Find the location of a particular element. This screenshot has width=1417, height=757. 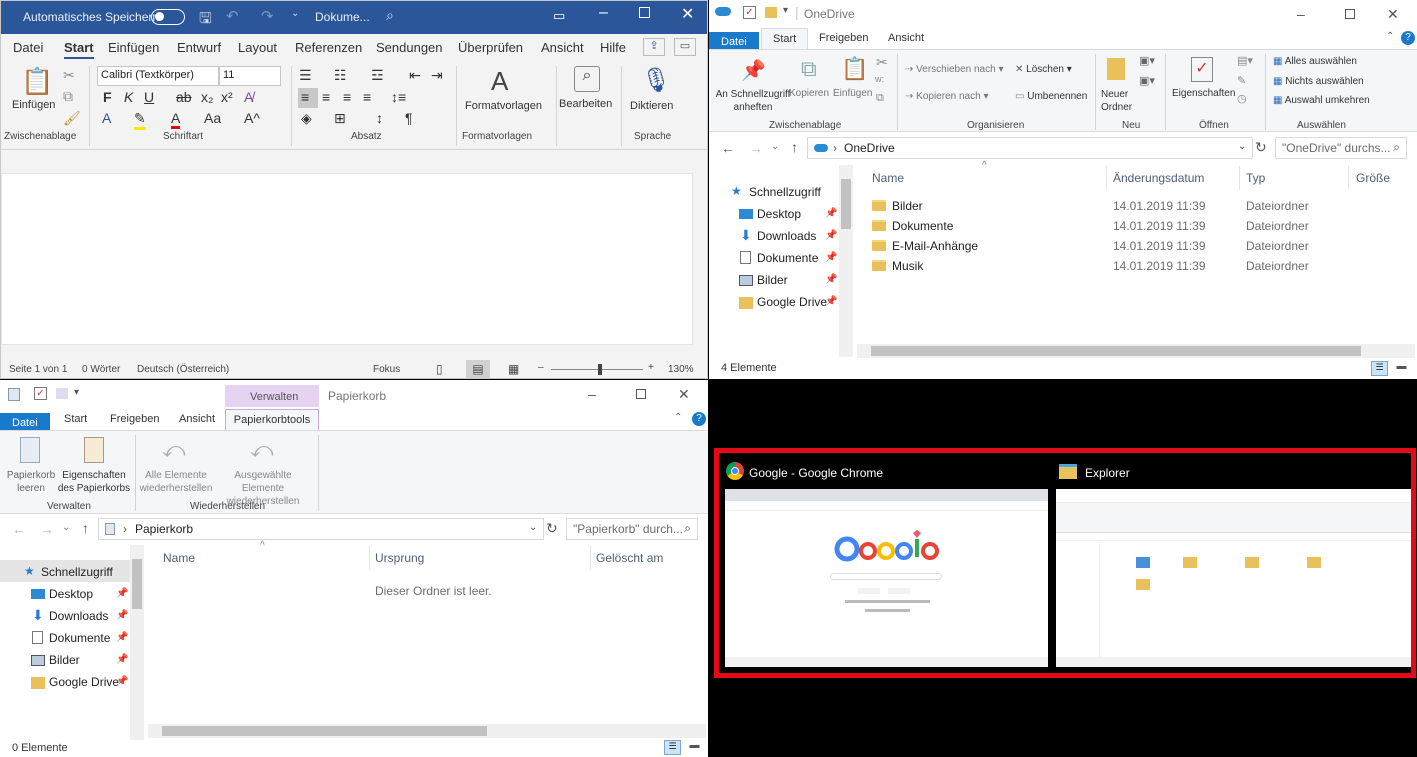

font-color-icon: A is located at coordinates (176, 119).